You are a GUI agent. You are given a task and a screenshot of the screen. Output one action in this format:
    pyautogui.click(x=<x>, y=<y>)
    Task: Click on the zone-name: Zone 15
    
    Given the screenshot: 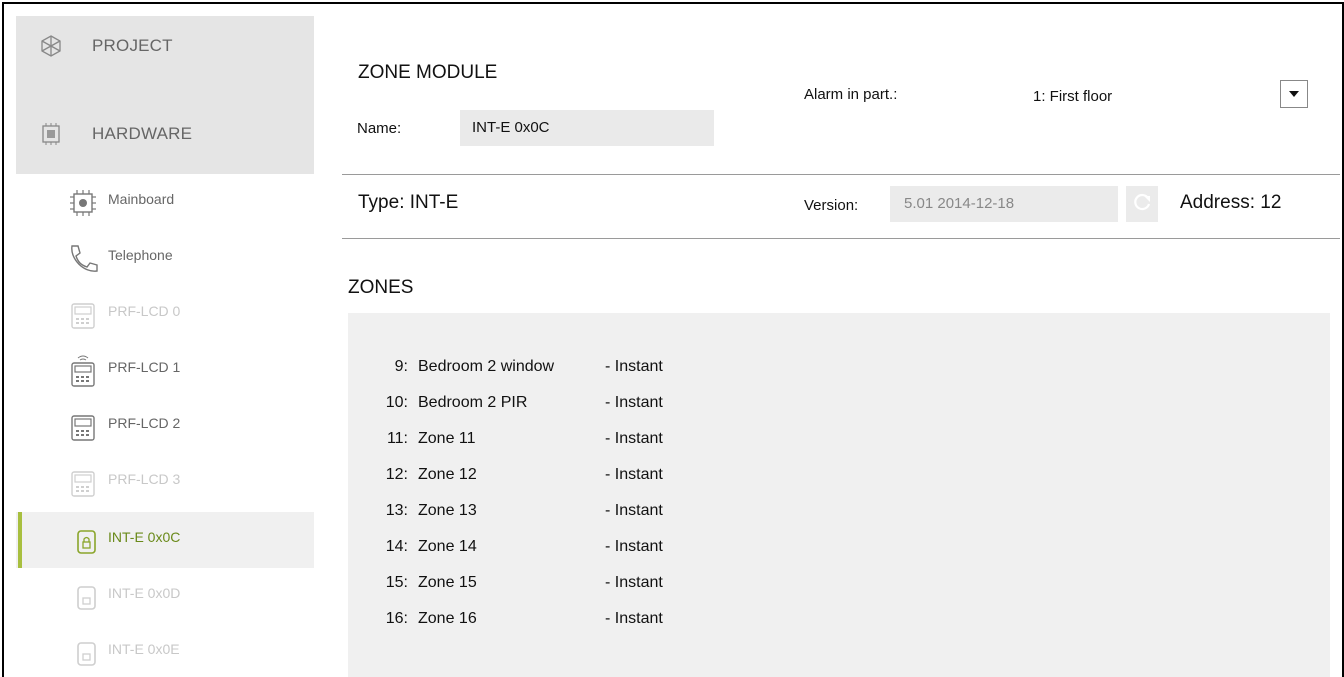 What is the action you would take?
    pyautogui.click(x=447, y=582)
    